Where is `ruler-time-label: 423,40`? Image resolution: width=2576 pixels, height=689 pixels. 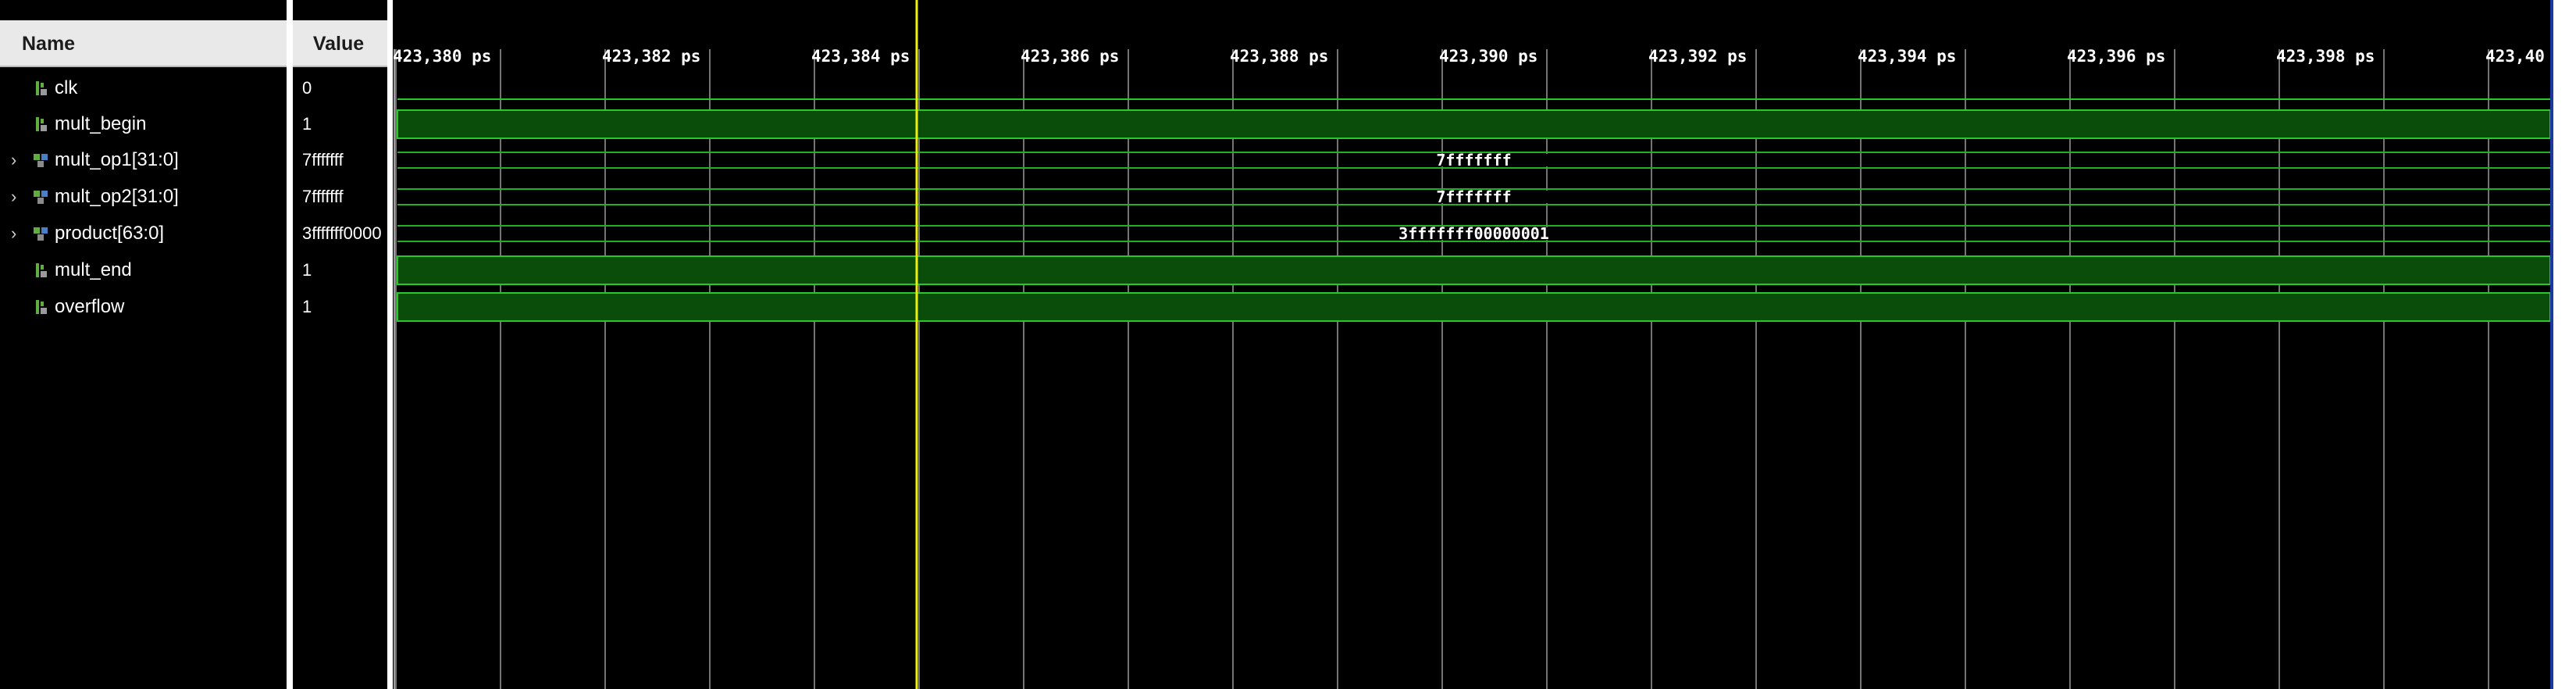 ruler-time-label: 423,40 is located at coordinates (2515, 57).